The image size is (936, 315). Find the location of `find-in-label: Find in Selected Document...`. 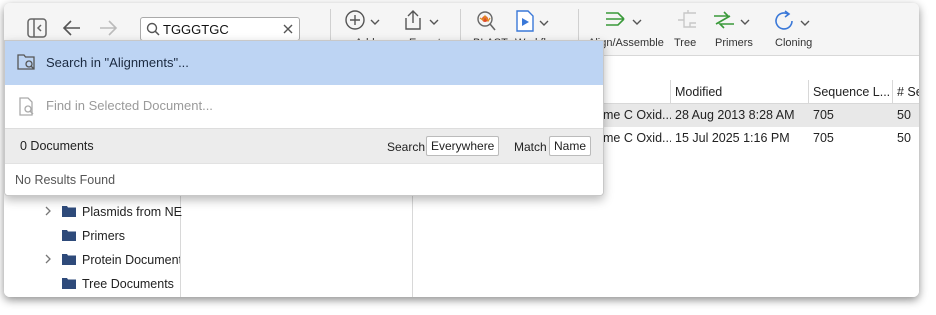

find-in-label: Find in Selected Document... is located at coordinates (129, 105).